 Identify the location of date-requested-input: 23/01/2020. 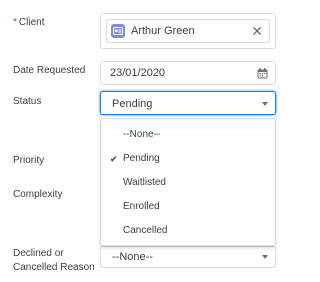
(188, 73).